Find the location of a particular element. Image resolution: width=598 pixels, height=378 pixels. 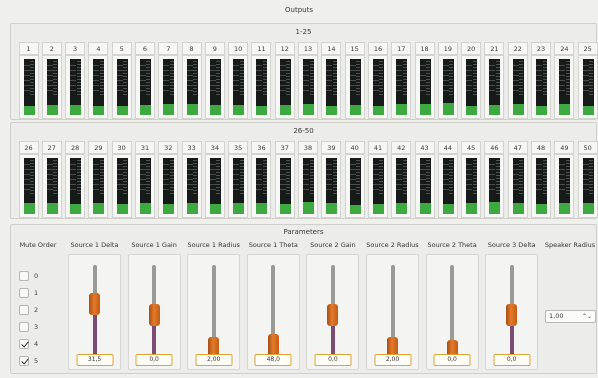

output-channel-label: 8 is located at coordinates (191, 48).